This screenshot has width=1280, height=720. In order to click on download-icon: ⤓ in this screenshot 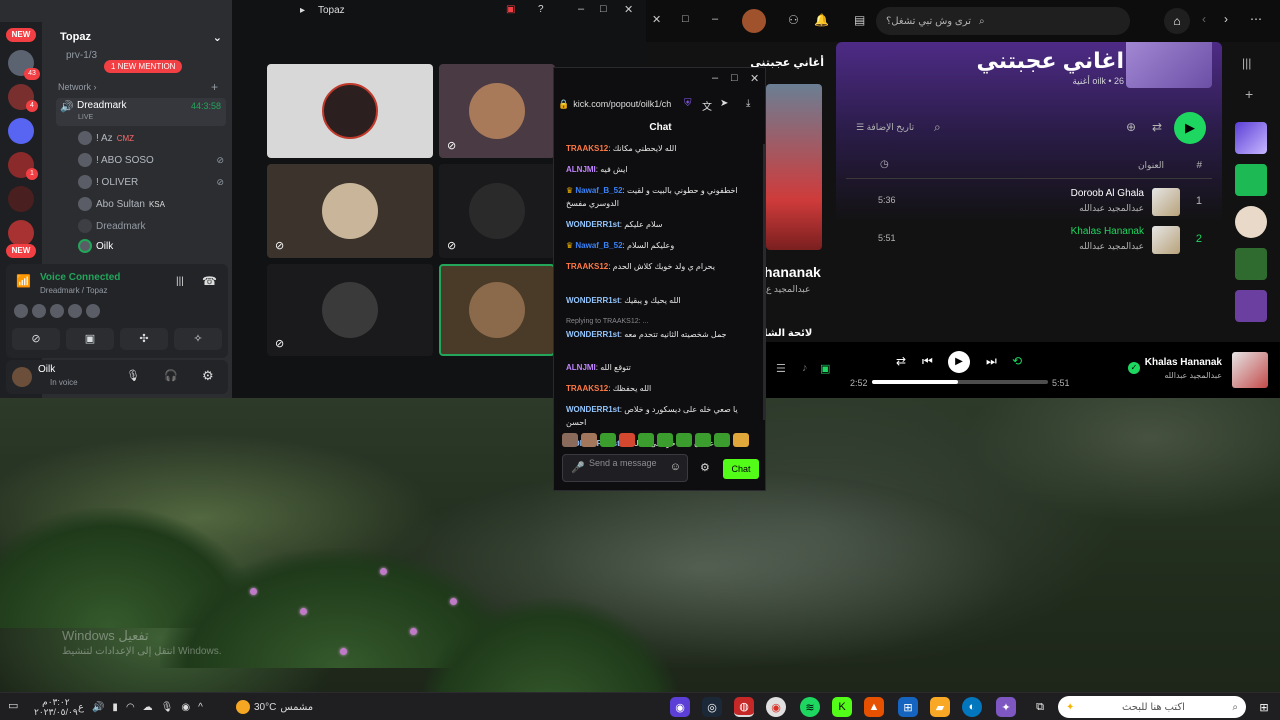, I will do `click(748, 103)`.